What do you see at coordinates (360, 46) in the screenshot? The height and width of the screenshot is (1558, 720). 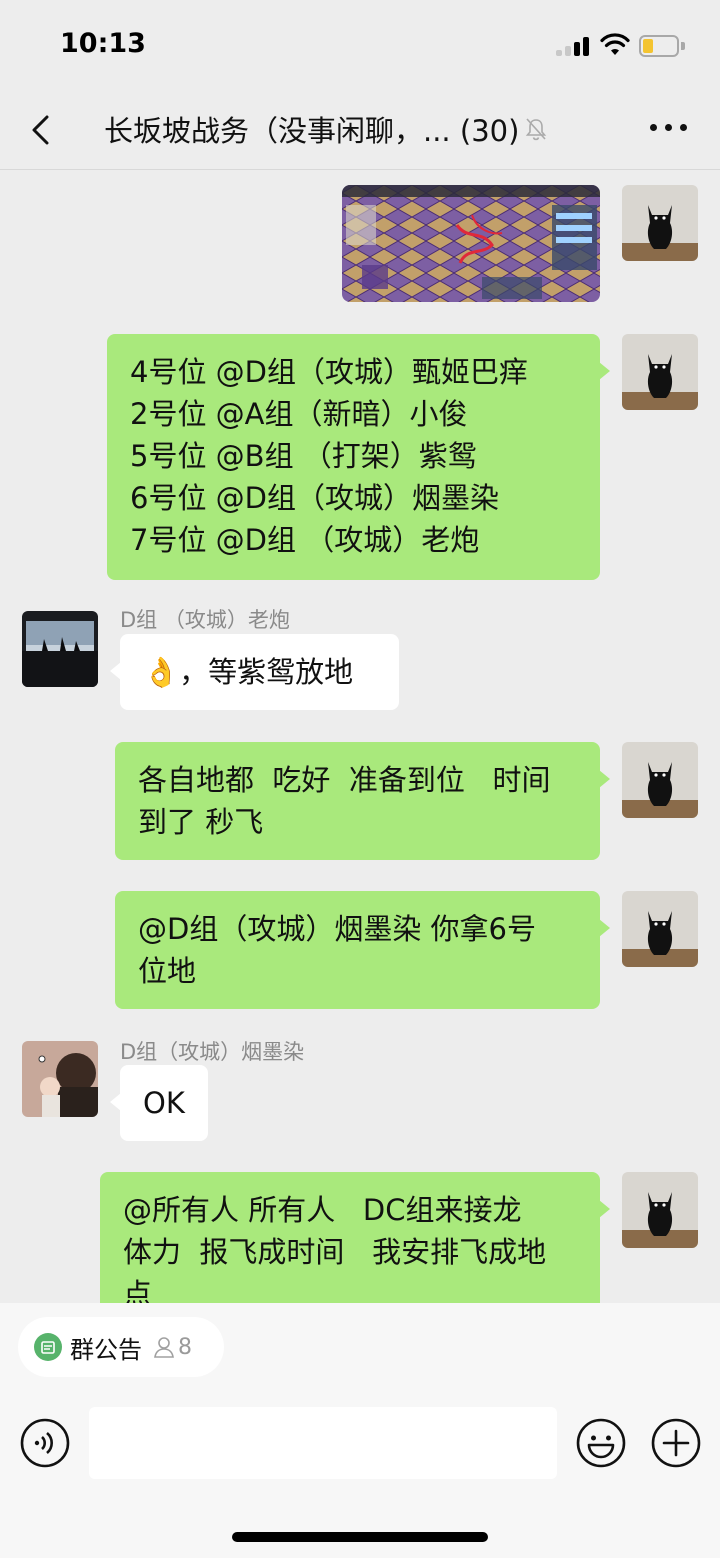 I see `status-bar: 10:13` at bounding box center [360, 46].